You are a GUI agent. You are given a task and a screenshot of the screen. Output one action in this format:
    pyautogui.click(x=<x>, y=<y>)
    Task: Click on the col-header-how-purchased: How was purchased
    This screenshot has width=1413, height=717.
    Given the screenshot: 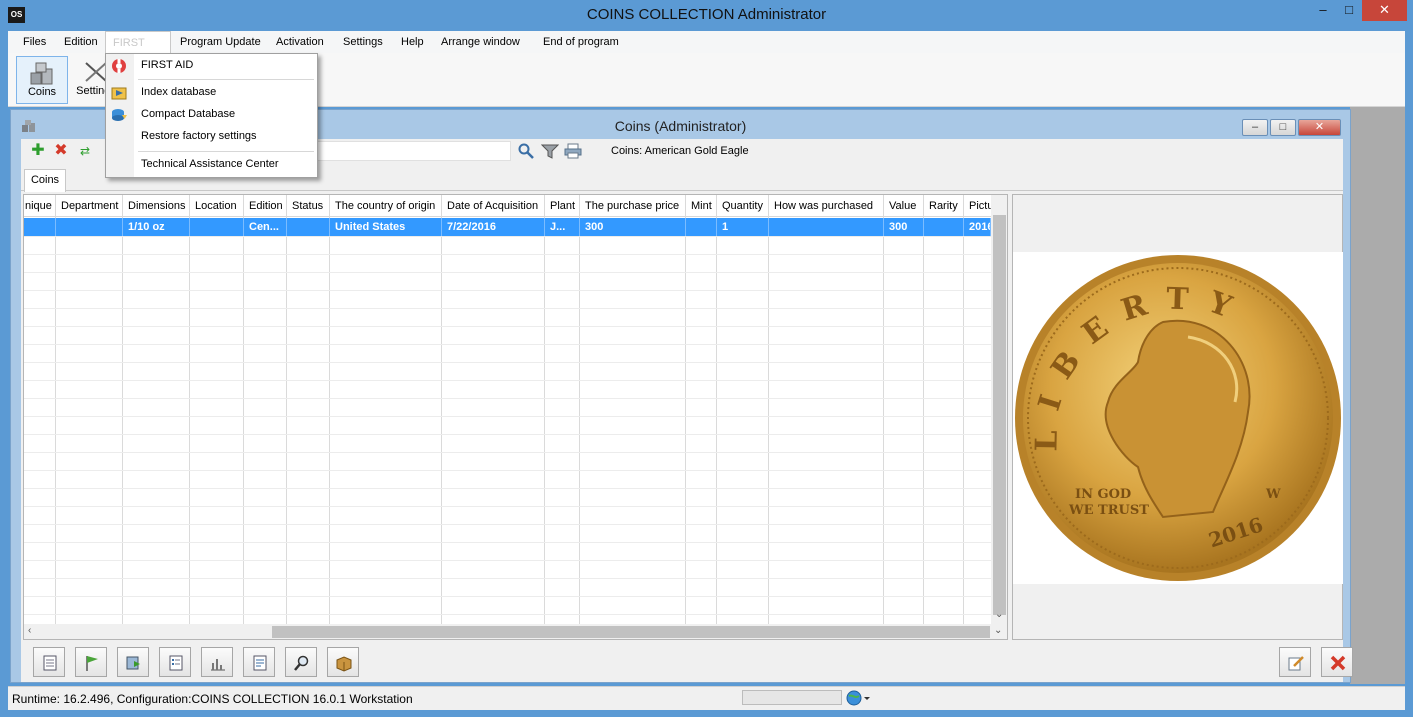 What is the action you would take?
    pyautogui.click(x=826, y=206)
    